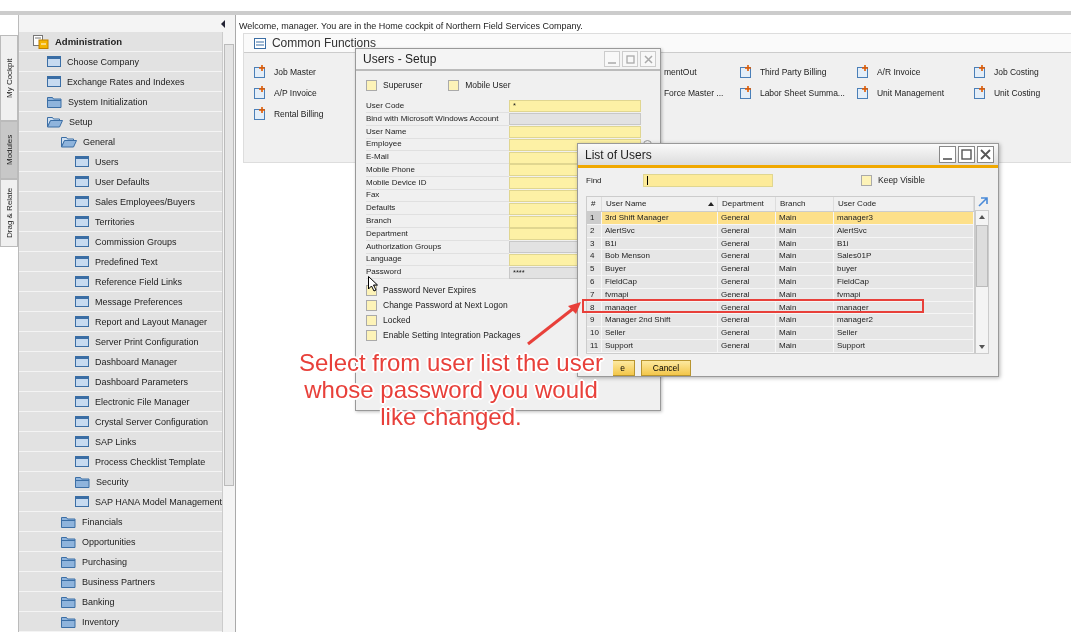 This screenshot has width=1071, height=632. I want to click on shortcut-link: Unit Costing, so click(1007, 92).